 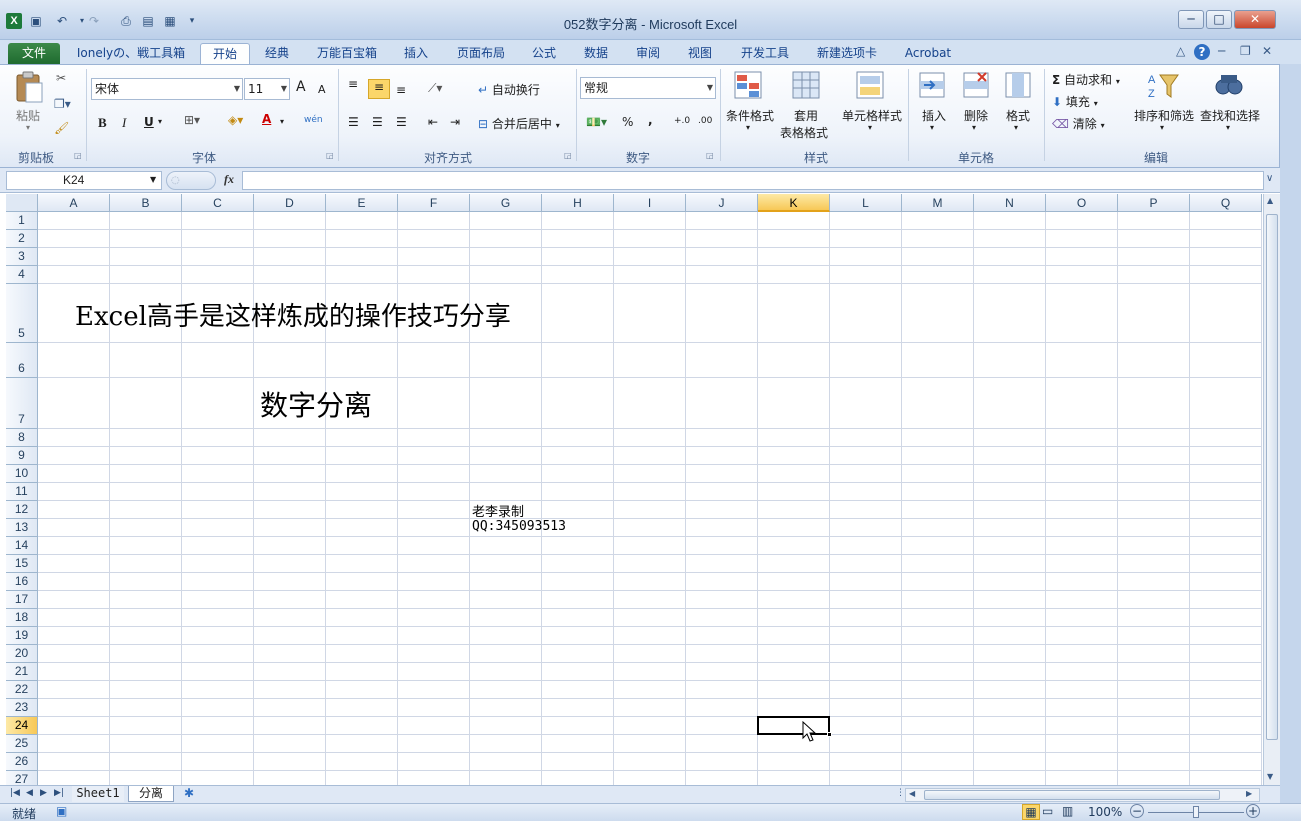 What do you see at coordinates (1031, 812) in the screenshot?
I see `normal-view-icon: ▦` at bounding box center [1031, 812].